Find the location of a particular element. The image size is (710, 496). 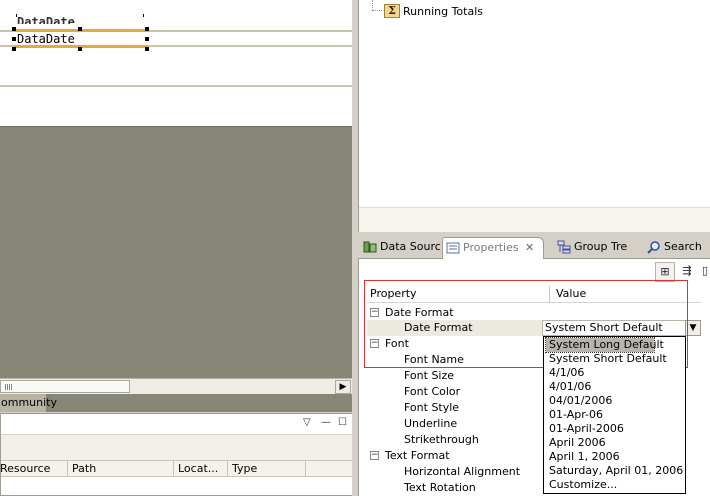

categorize-icon: ⊞ is located at coordinates (665, 272).